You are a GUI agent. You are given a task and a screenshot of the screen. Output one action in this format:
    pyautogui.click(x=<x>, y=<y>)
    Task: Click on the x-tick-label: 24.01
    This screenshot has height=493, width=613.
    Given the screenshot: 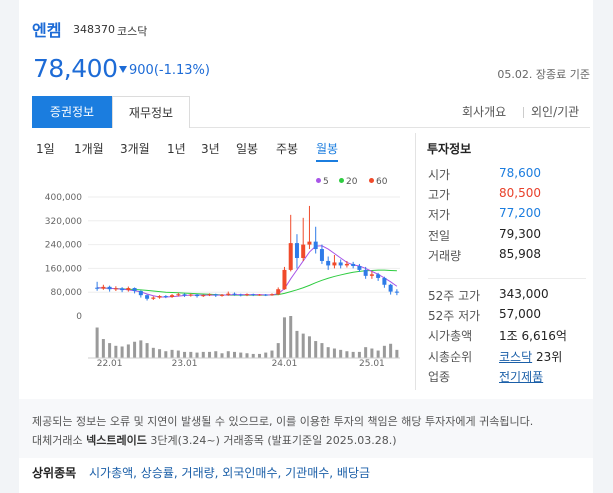 What is the action you would take?
    pyautogui.click(x=285, y=363)
    